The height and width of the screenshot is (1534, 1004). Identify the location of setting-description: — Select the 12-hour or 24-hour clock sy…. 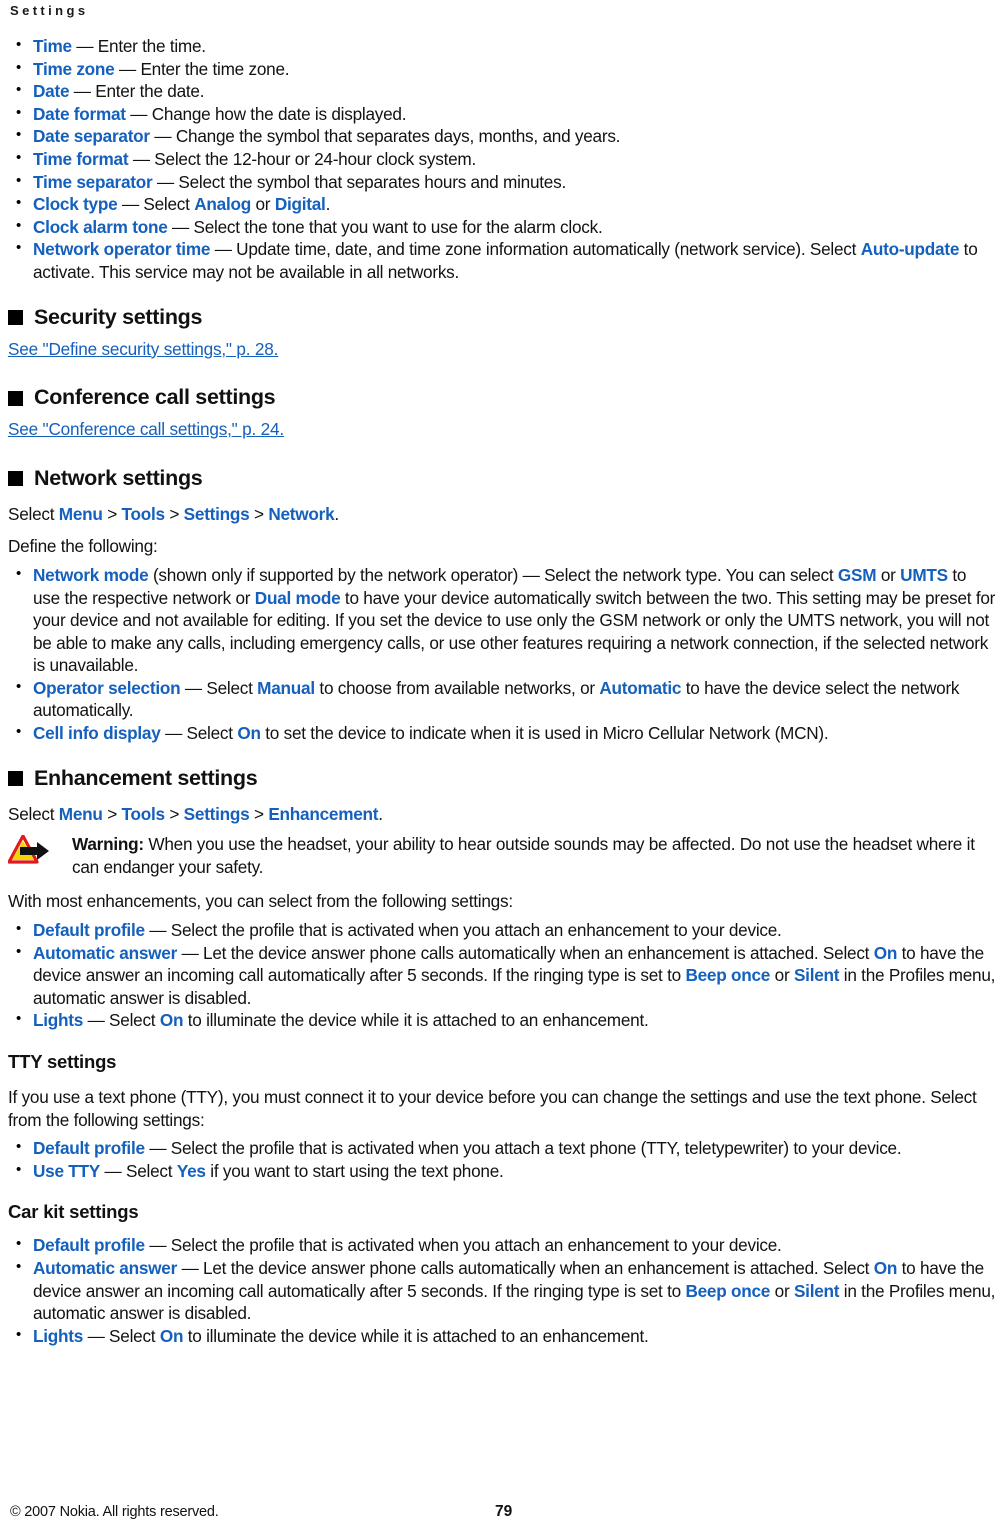
(302, 158).